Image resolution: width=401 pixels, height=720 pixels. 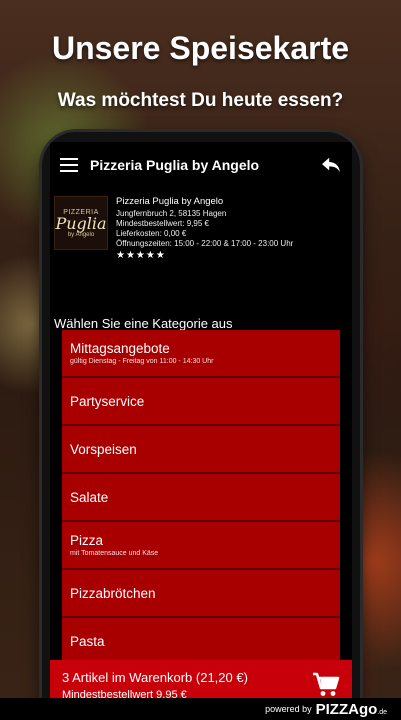 What do you see at coordinates (81, 223) in the screenshot?
I see `restaurant-logo: PIZZERIA Puglia by Angelo` at bounding box center [81, 223].